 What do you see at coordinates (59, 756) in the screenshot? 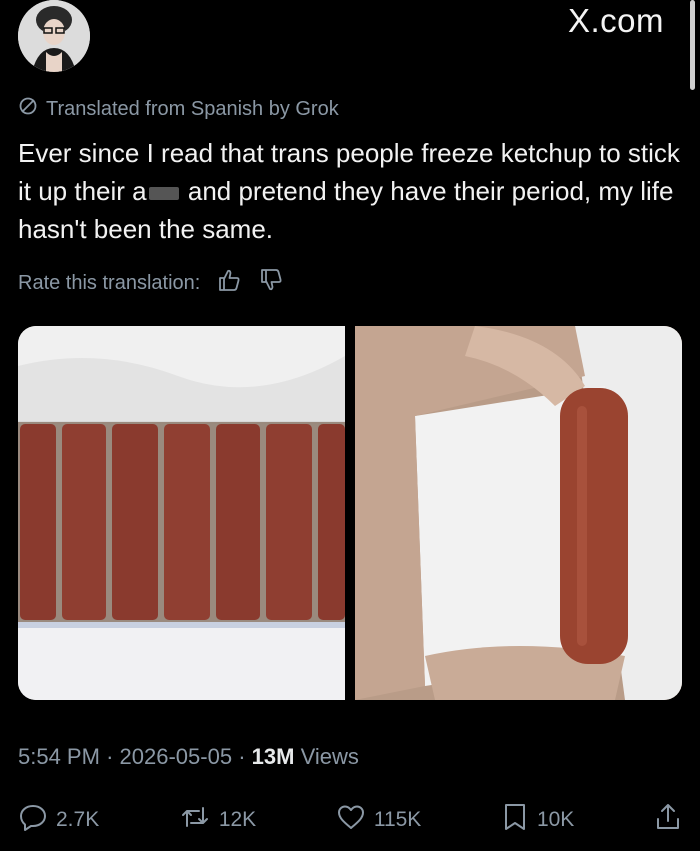
I see `tweet-time: 5:54 PM` at bounding box center [59, 756].